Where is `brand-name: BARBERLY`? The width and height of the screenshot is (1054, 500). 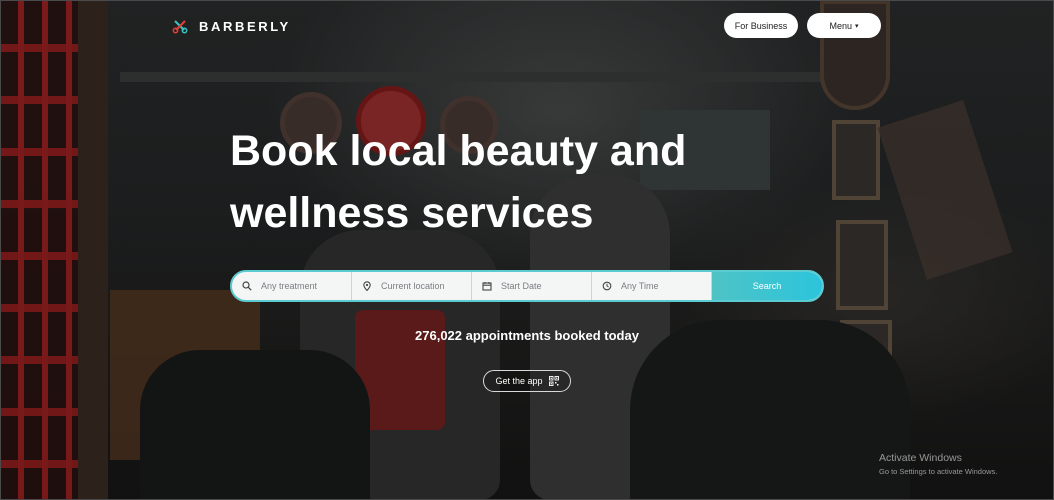
brand-name: BARBERLY is located at coordinates (245, 26).